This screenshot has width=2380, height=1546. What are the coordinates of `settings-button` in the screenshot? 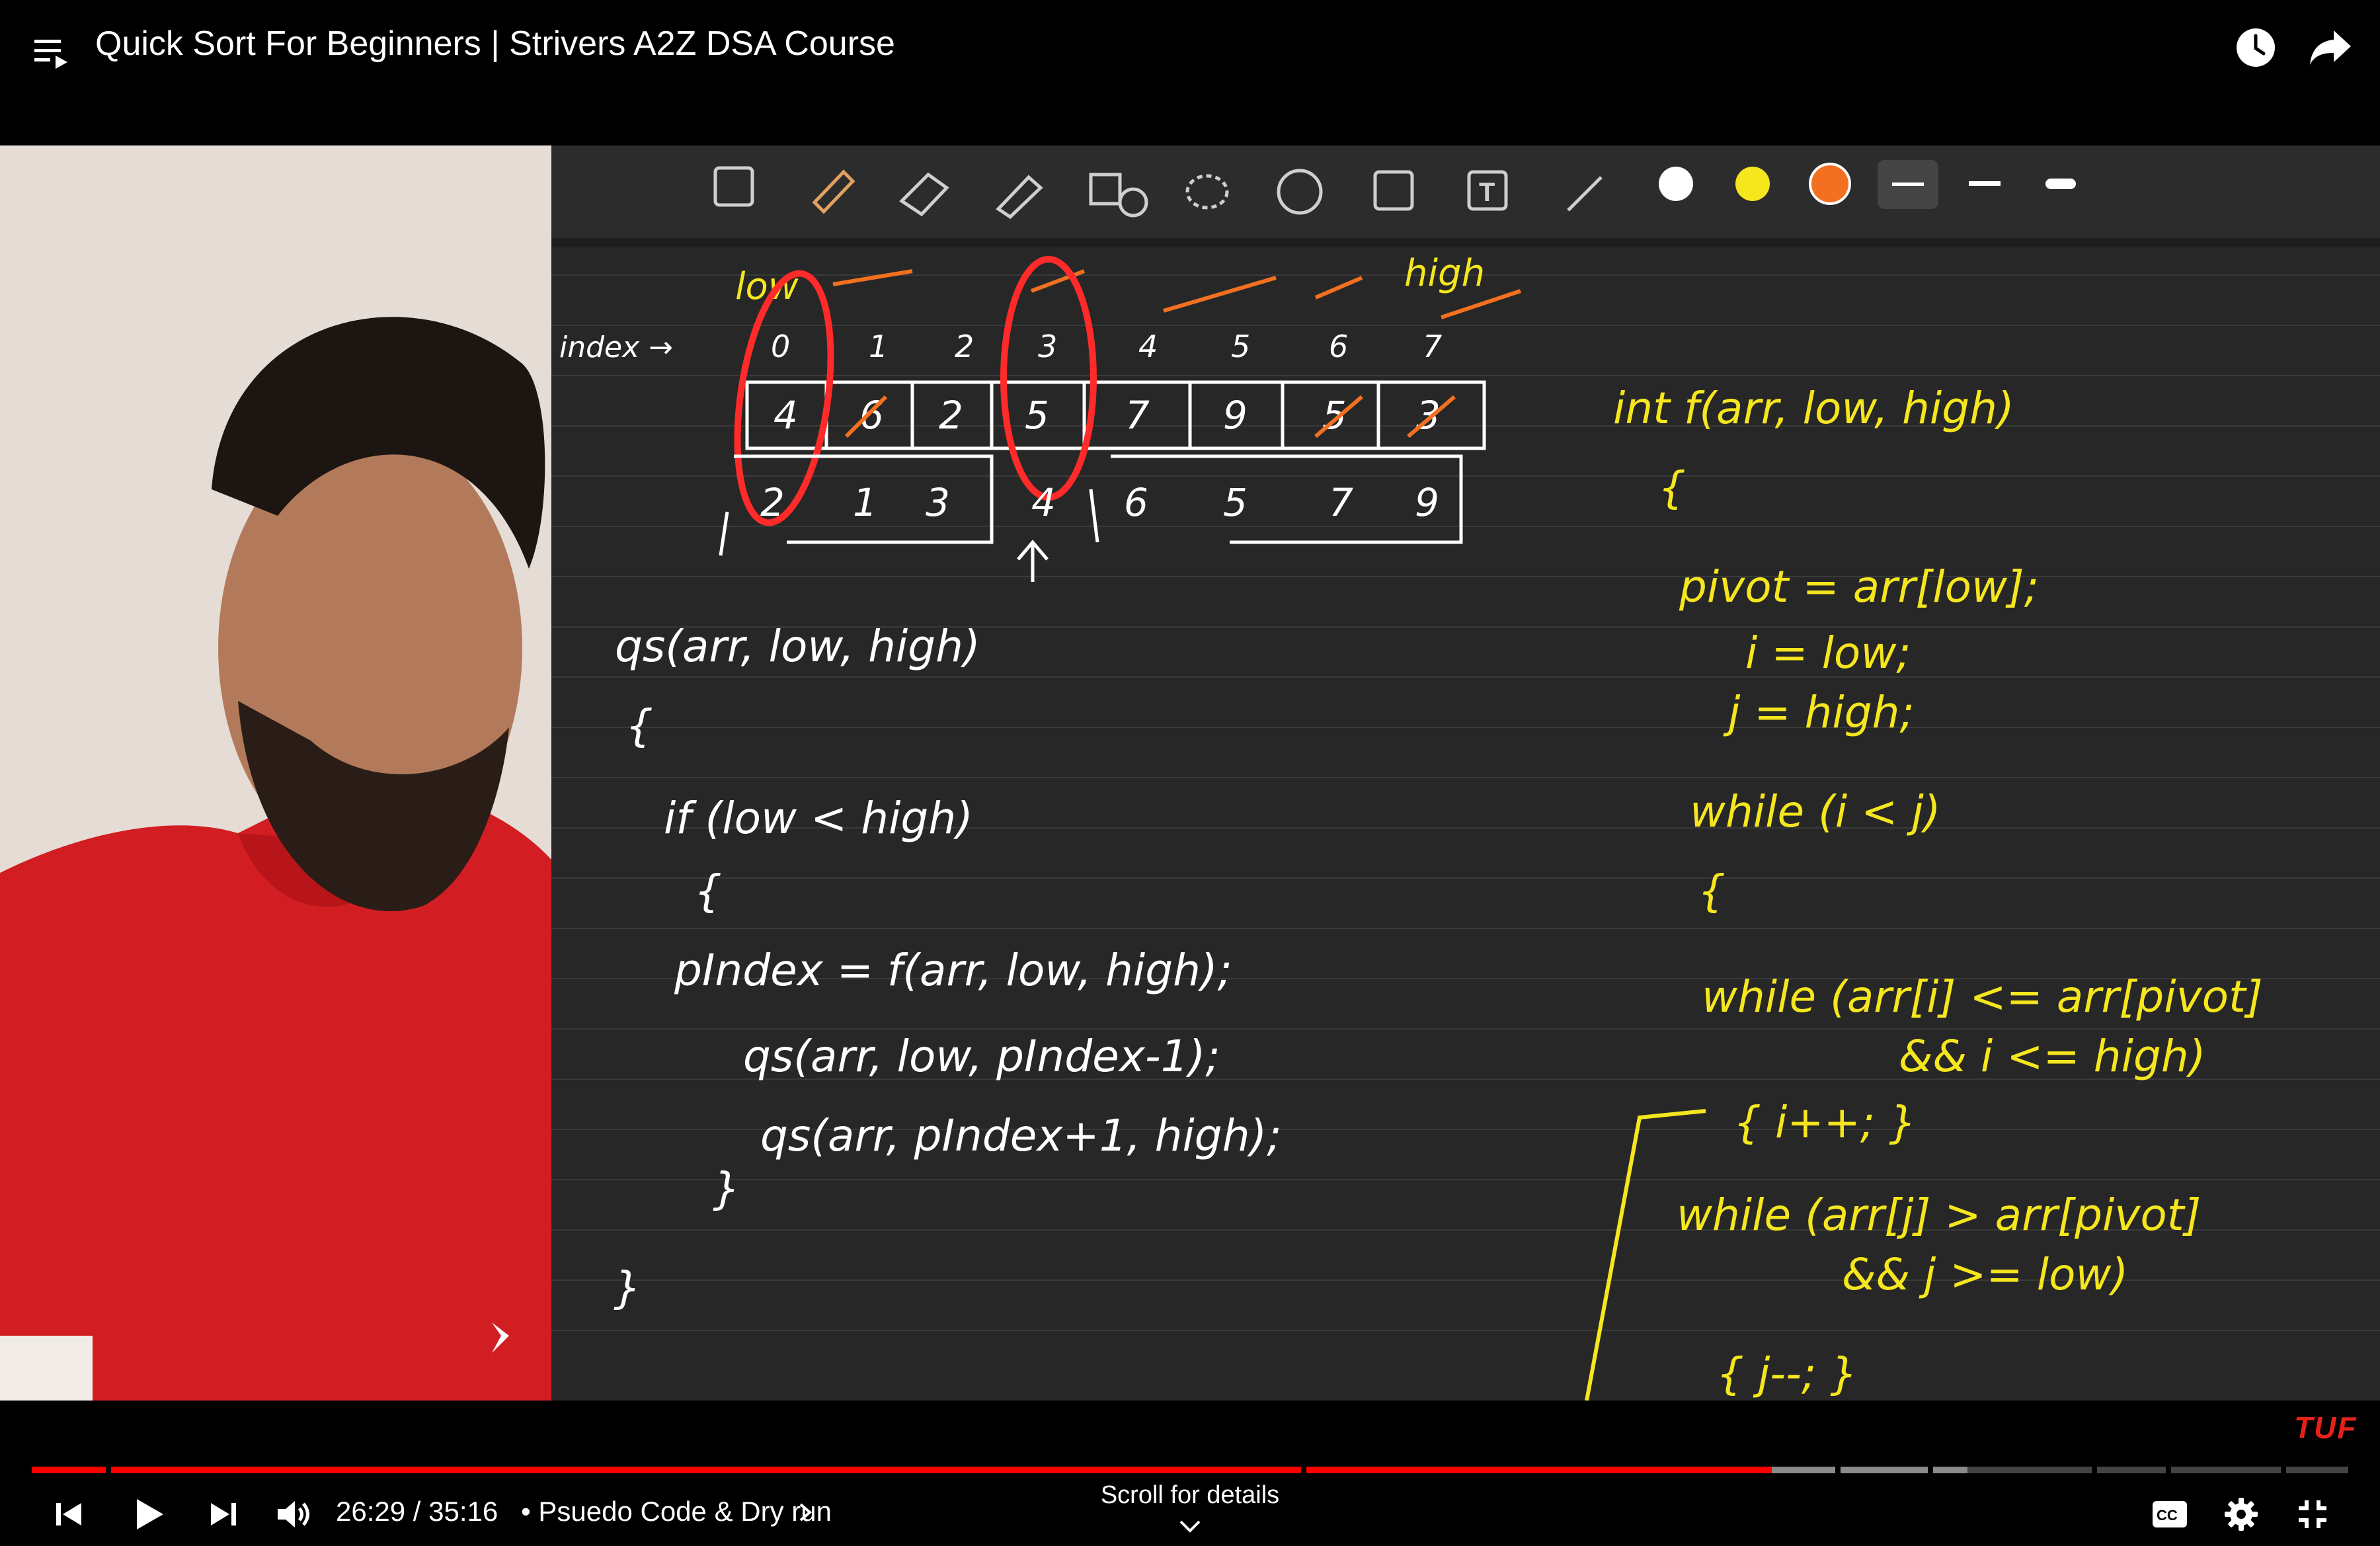 It's located at (2241, 1514).